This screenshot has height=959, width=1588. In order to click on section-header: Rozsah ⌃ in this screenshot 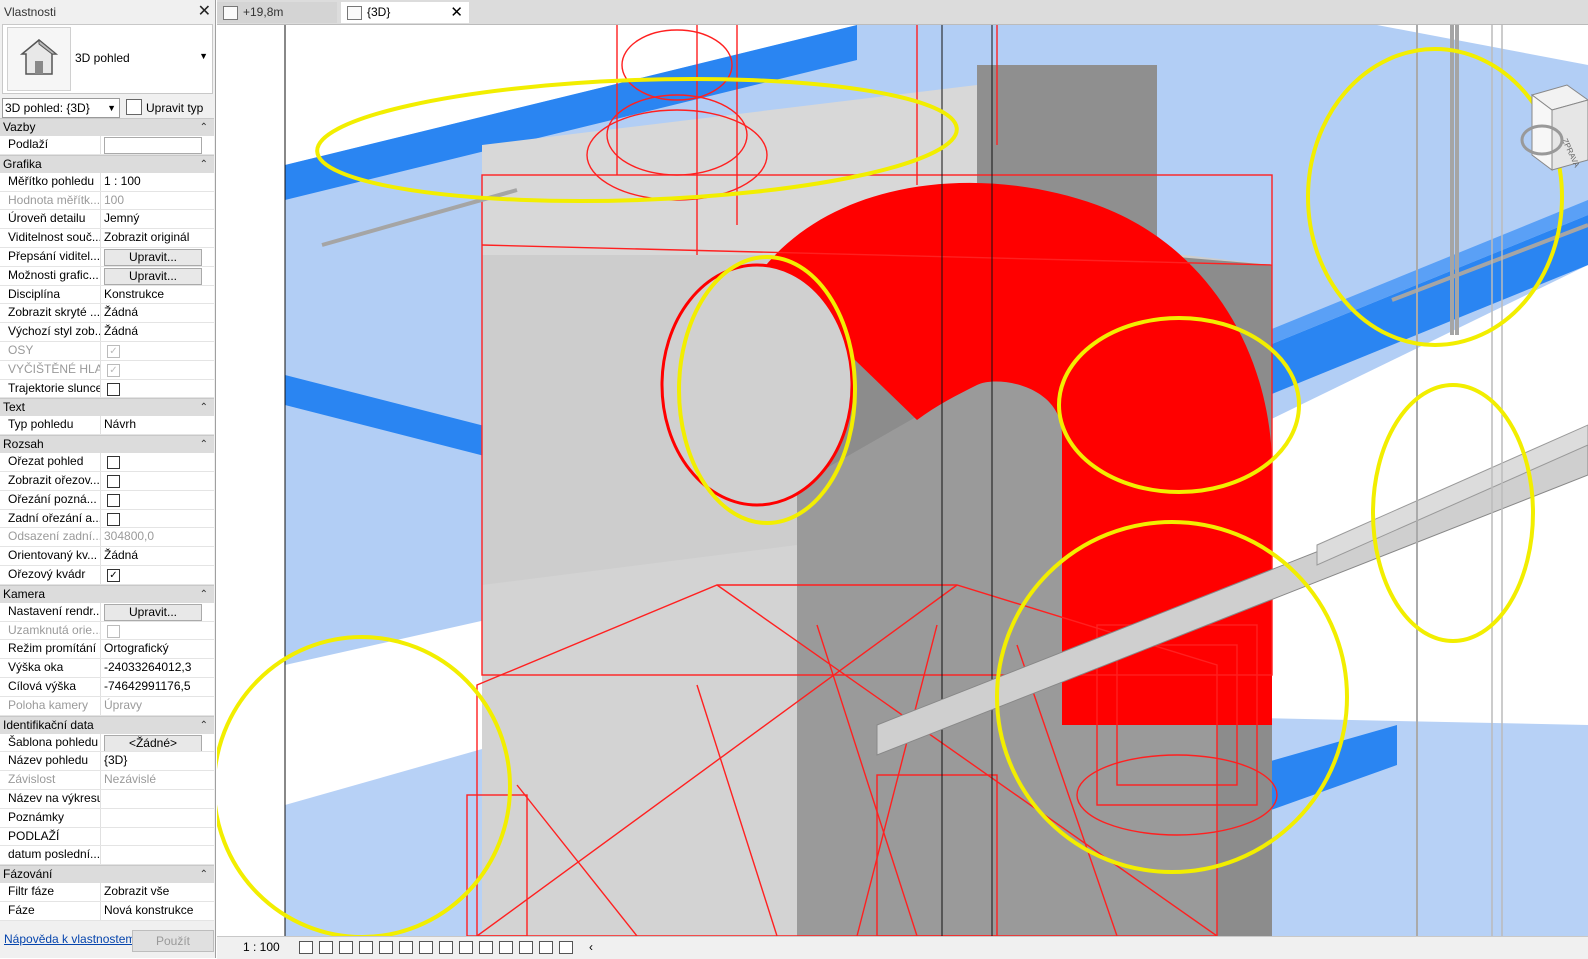, I will do `click(107, 444)`.